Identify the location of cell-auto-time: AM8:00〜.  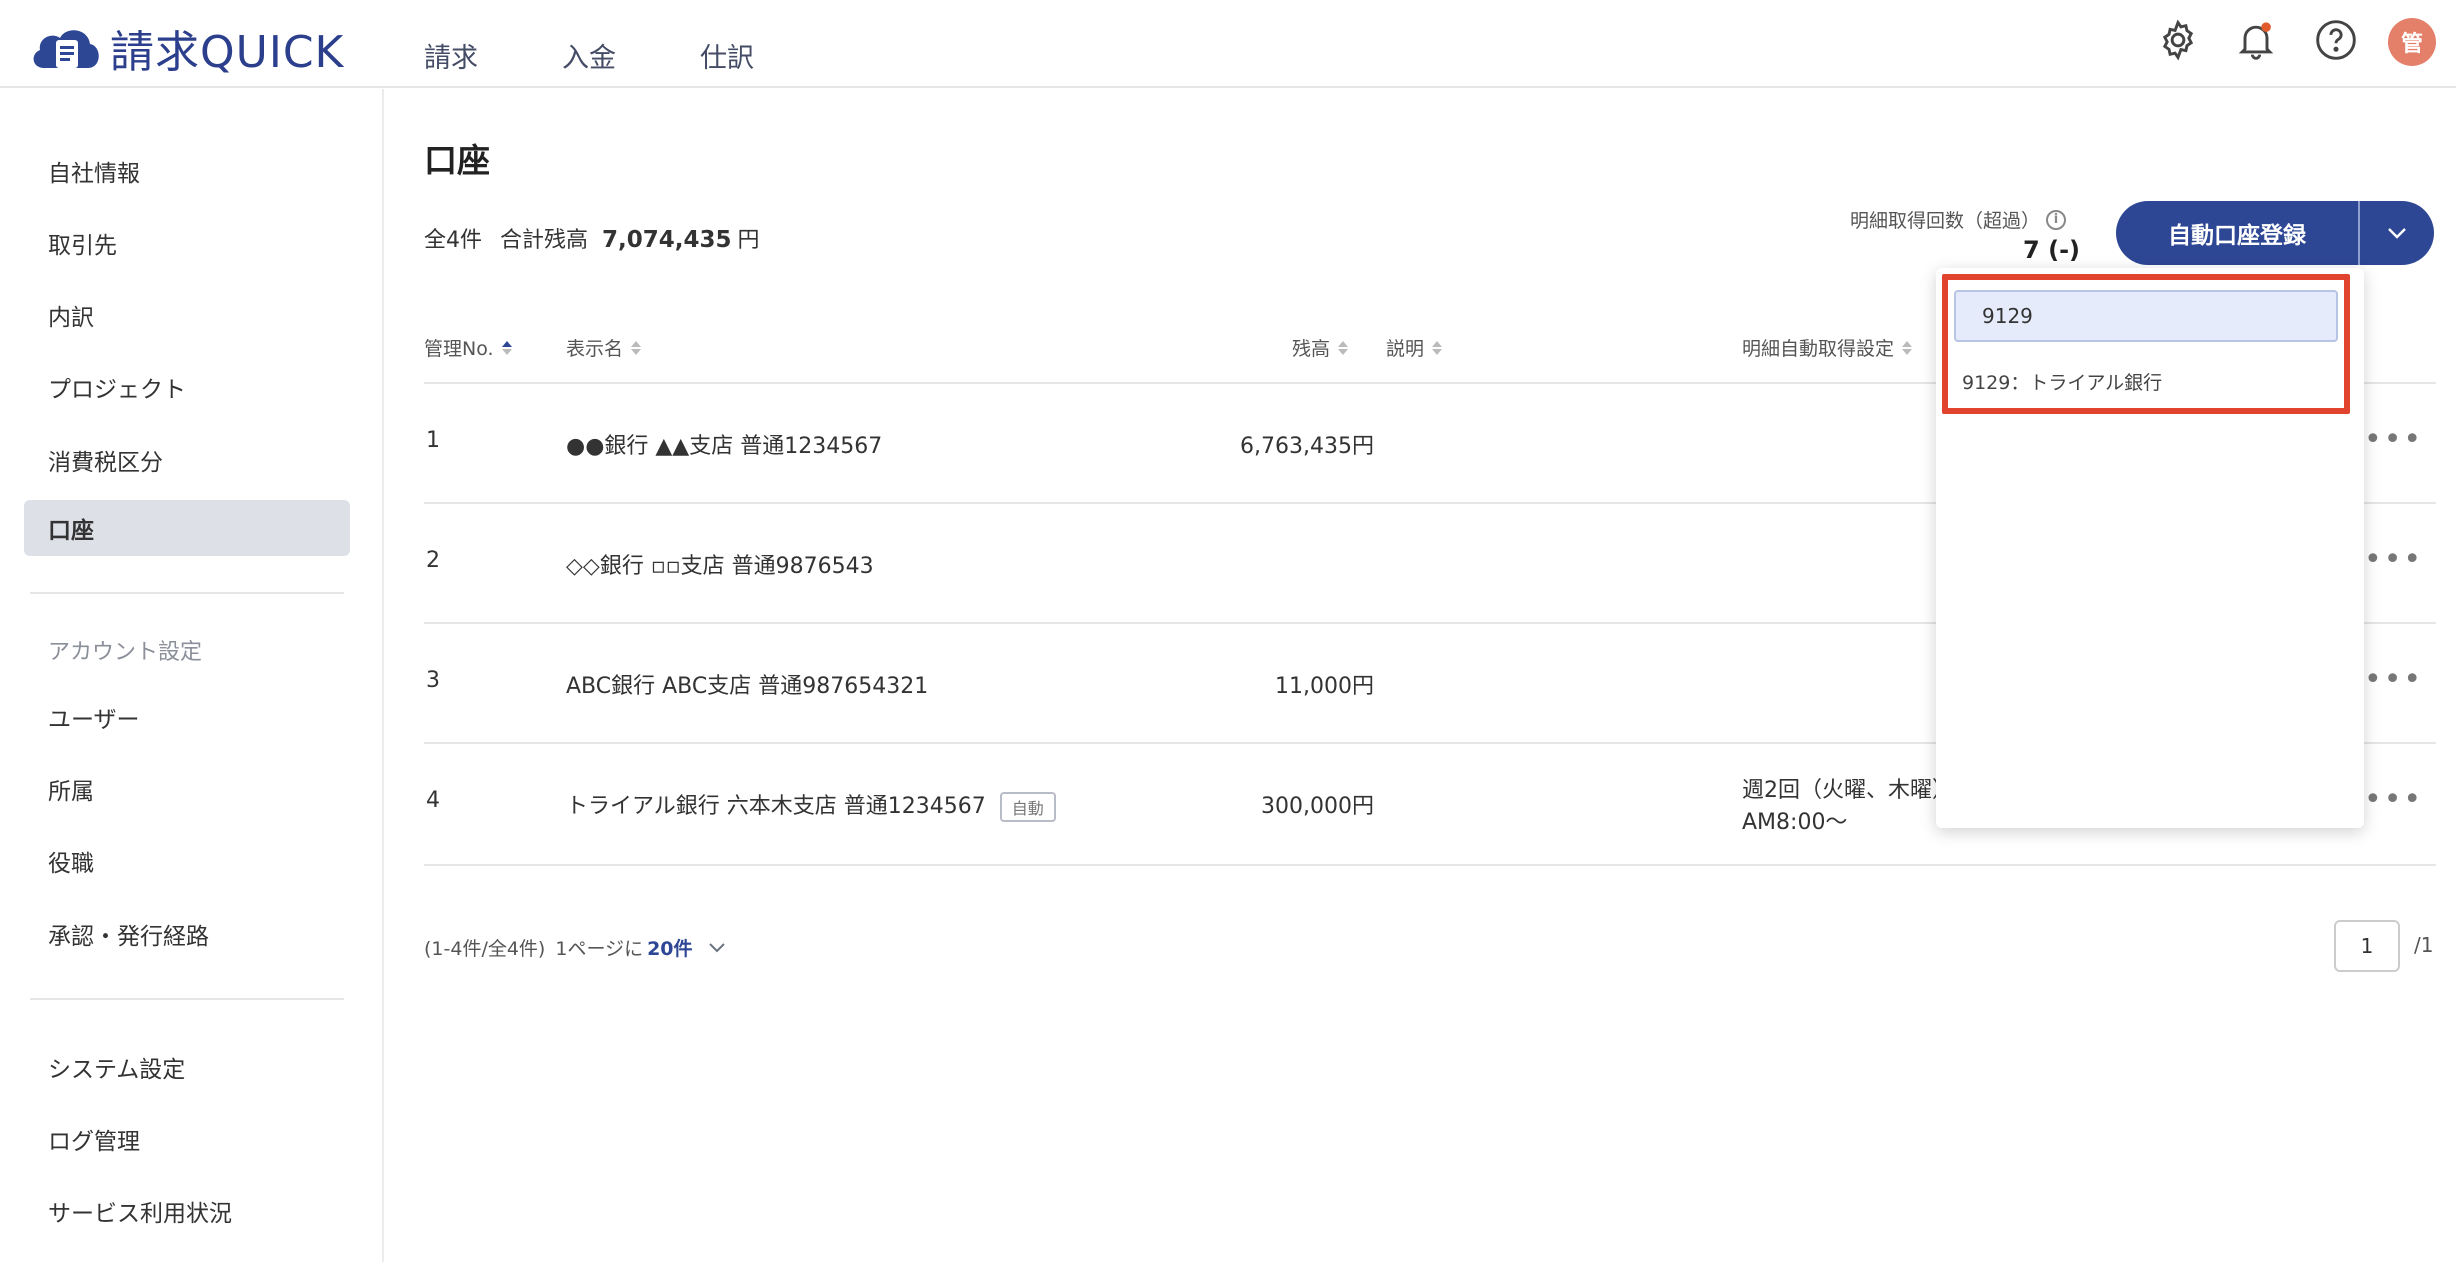
(1795, 822).